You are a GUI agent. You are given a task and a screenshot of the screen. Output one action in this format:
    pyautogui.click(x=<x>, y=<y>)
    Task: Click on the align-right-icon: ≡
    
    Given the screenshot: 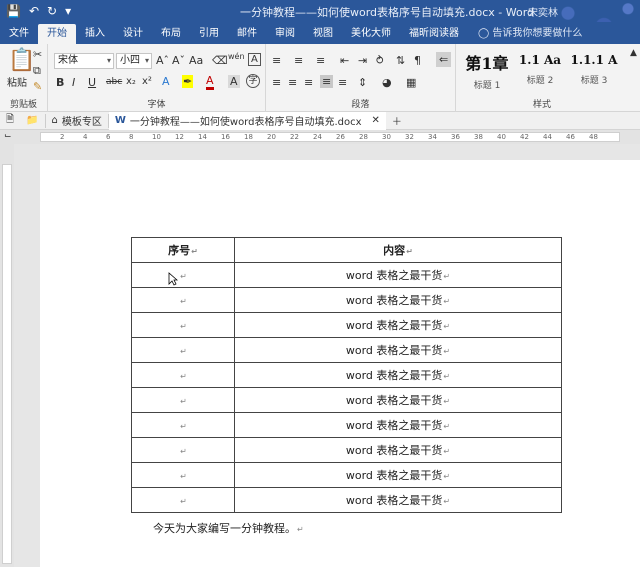 What is the action you would take?
    pyautogui.click(x=308, y=82)
    